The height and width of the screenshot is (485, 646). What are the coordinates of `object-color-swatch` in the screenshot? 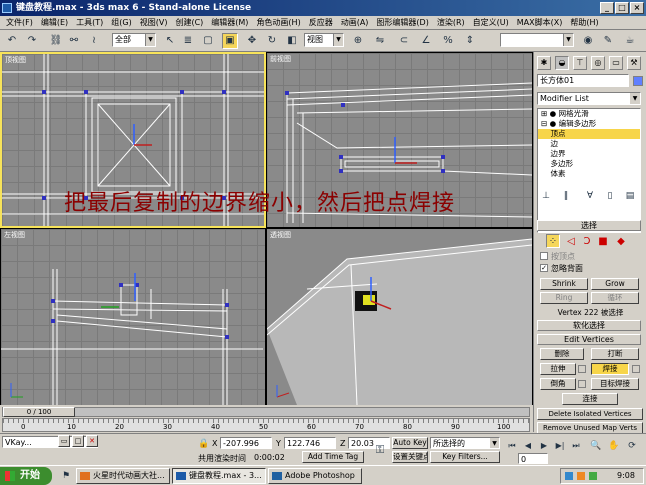 It's located at (638, 81).